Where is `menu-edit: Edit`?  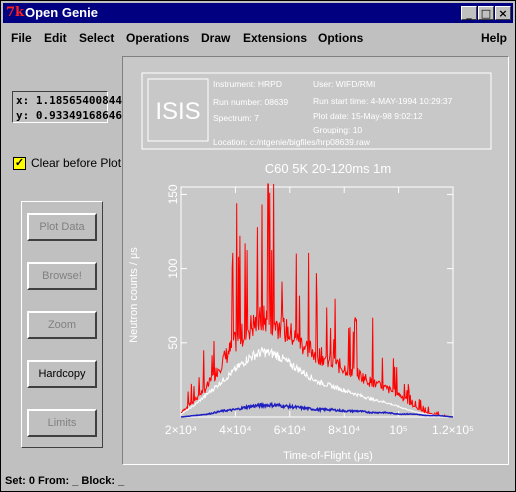 menu-edit: Edit is located at coordinates (55, 38).